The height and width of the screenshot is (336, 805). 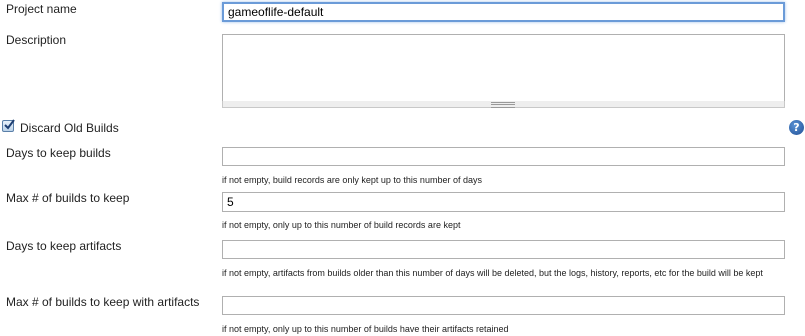 What do you see at coordinates (41, 9) in the screenshot?
I see `project-name-label: Project name` at bounding box center [41, 9].